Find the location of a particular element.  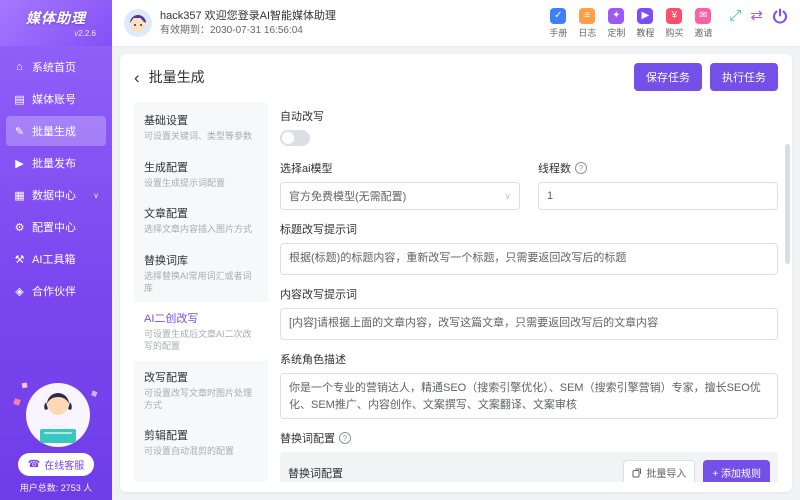

sidebar-item-label: 数据中心 is located at coordinates (54, 196).